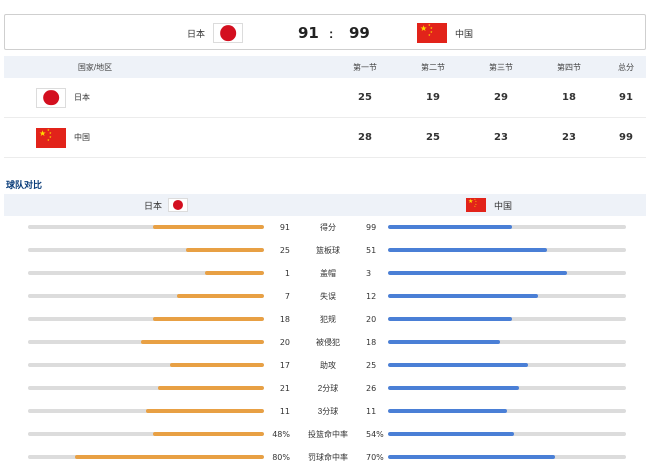 The height and width of the screenshot is (468, 660). Describe the element at coordinates (365, 67) in the screenshot. I see `header-q1: 第一节` at that location.